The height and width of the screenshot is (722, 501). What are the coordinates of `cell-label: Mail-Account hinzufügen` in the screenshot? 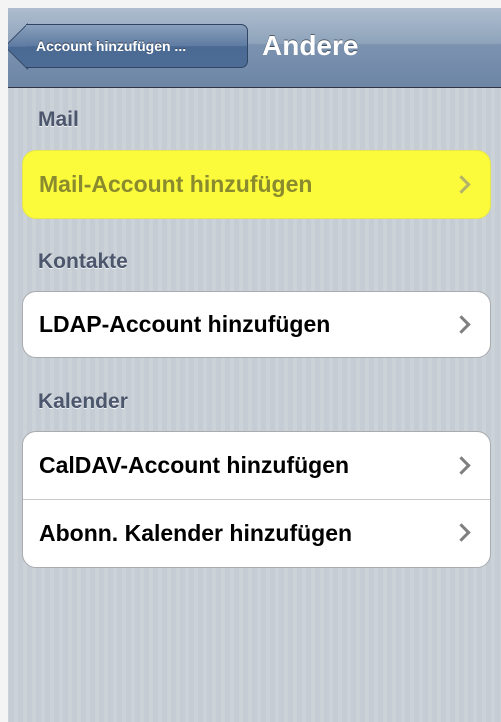 It's located at (176, 184).